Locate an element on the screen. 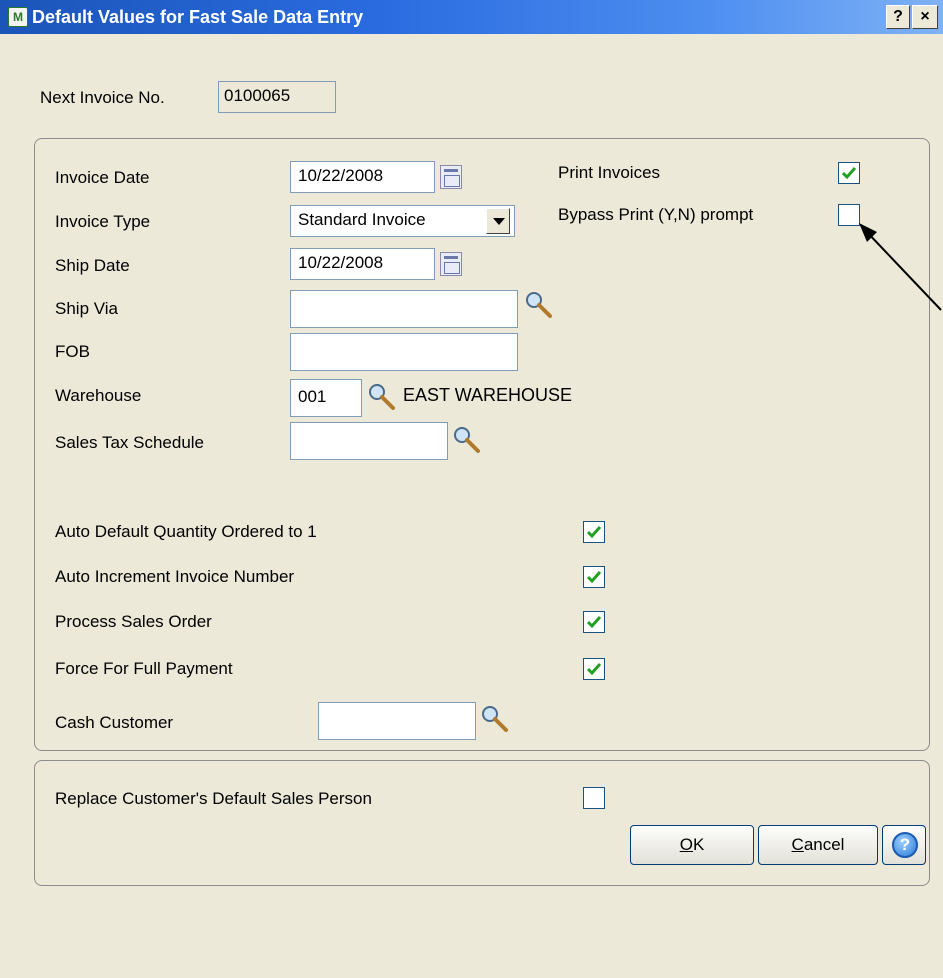 The width and height of the screenshot is (943, 978). help-button: ? is located at coordinates (904, 845).